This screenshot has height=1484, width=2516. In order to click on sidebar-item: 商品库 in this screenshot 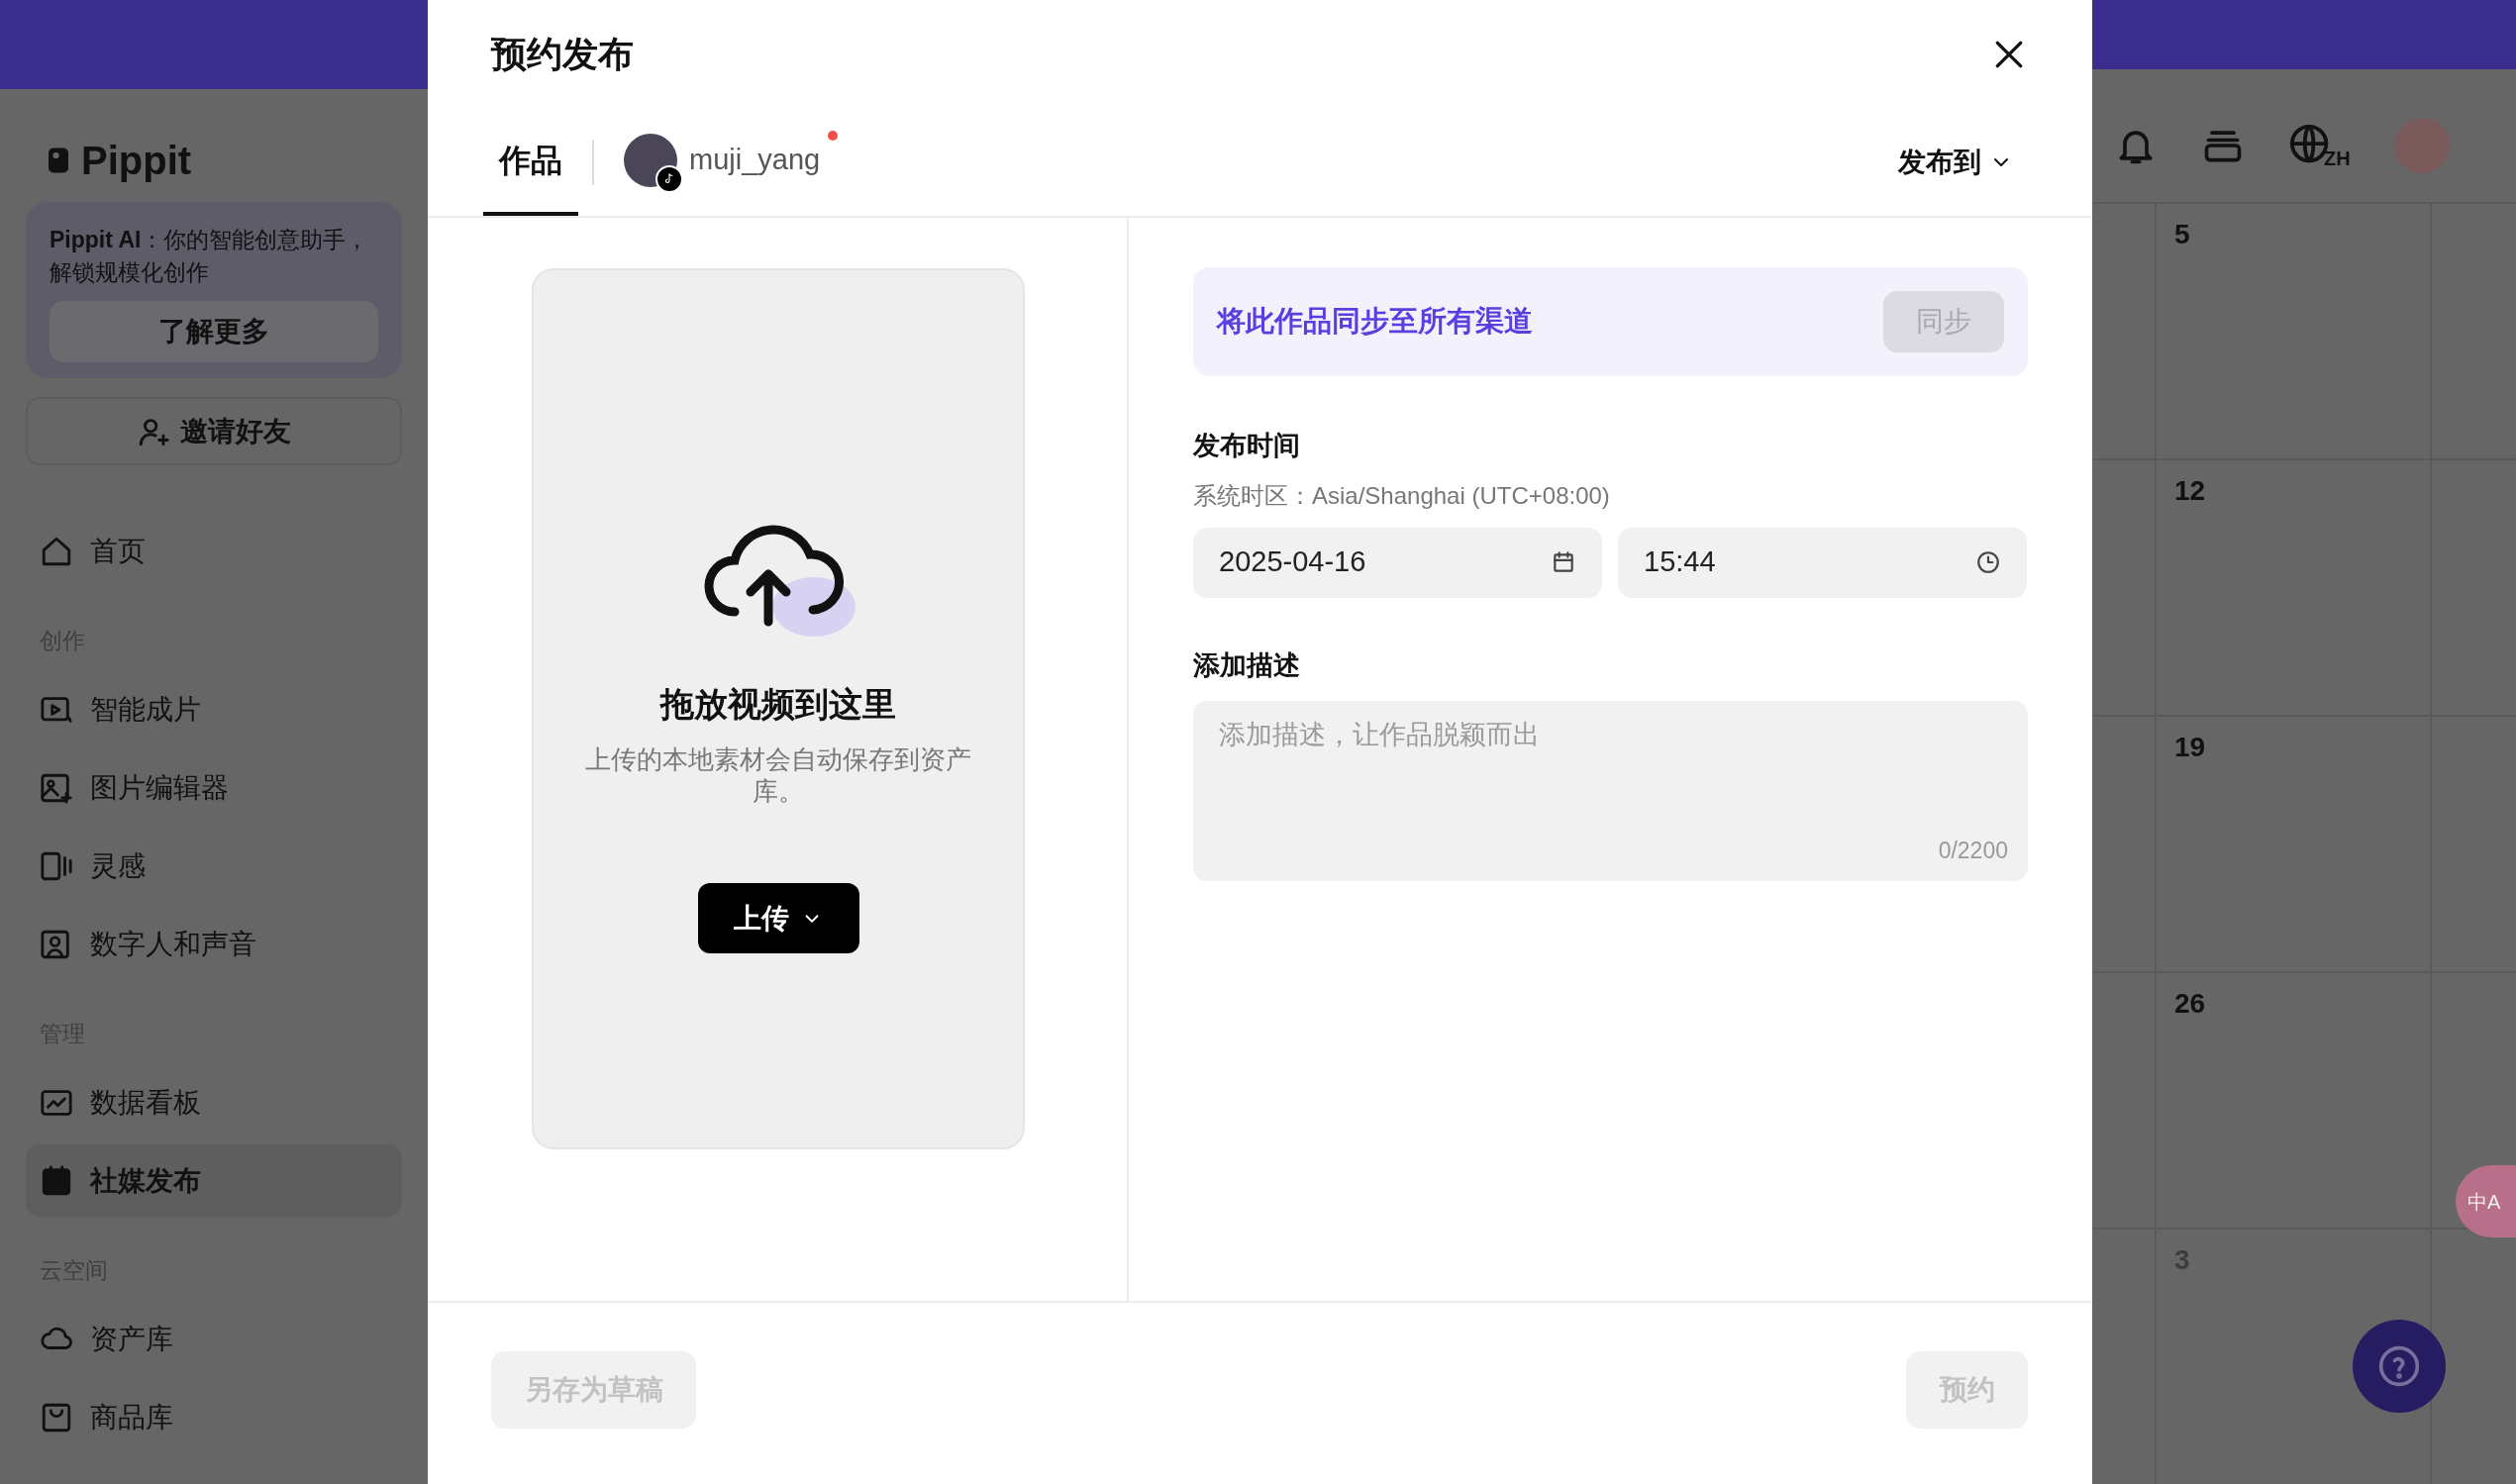, I will do `click(214, 1417)`.